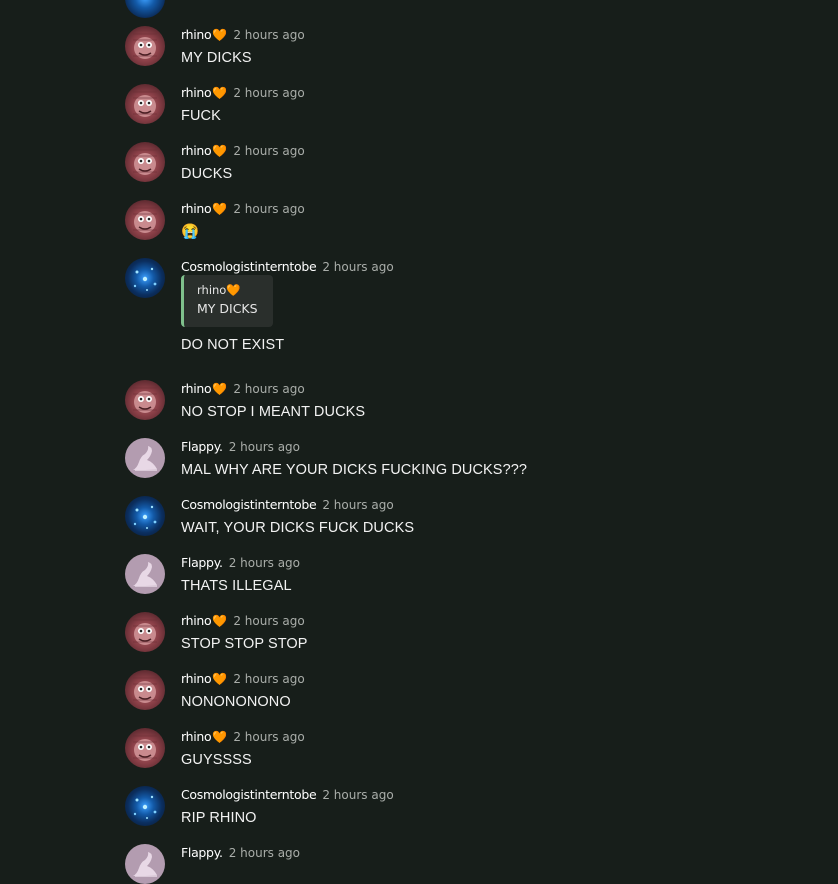 The image size is (838, 884). Describe the element at coordinates (145, 9) in the screenshot. I see `avatar-partial` at that location.